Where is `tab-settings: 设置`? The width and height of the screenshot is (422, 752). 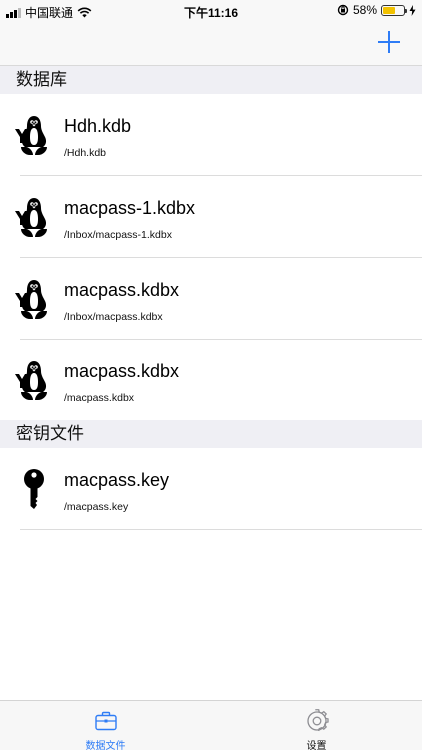
tab-settings: 设置 is located at coordinates (316, 726).